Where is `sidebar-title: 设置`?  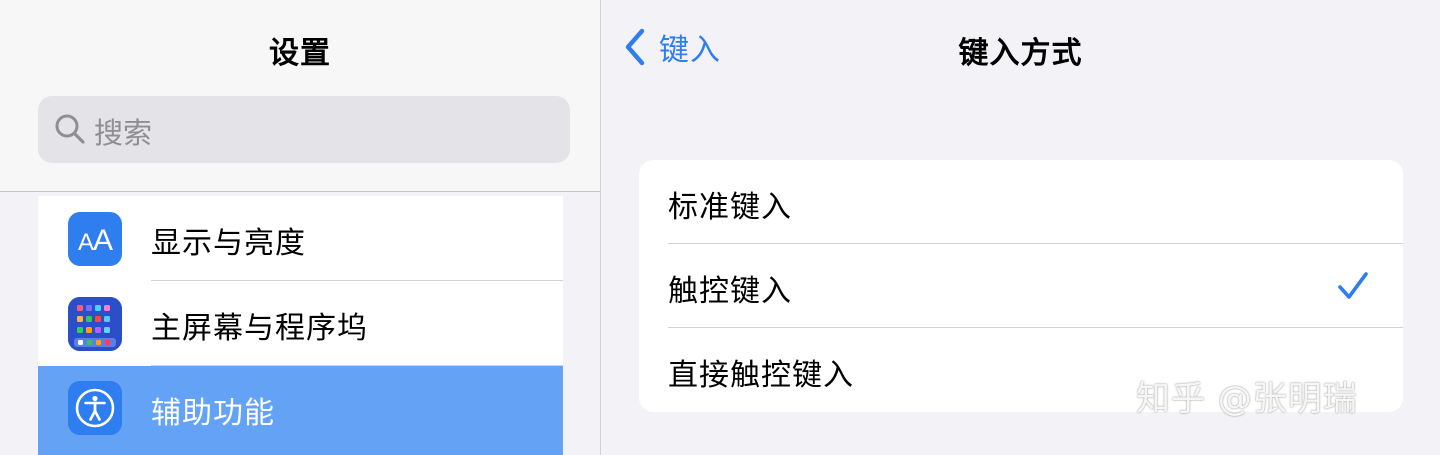 sidebar-title: 设置 is located at coordinates (300, 53).